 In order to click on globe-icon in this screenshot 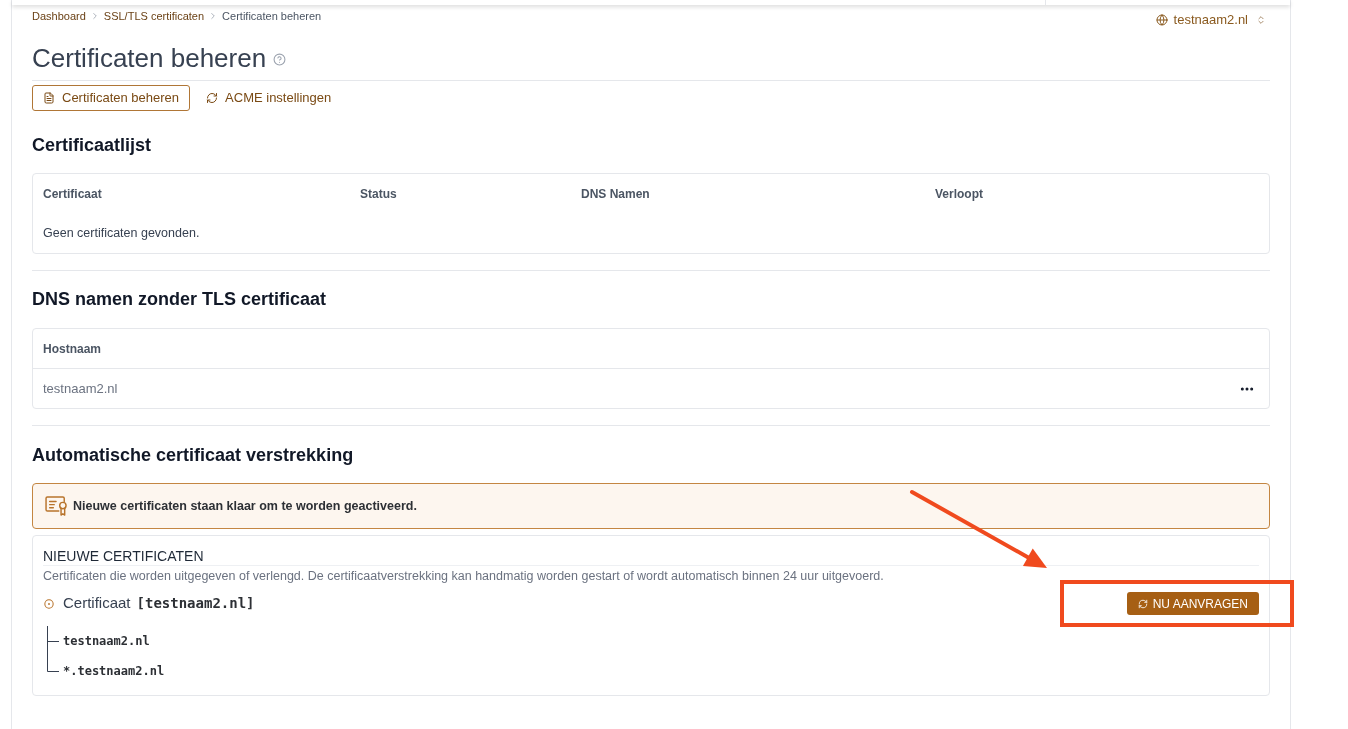, I will do `click(1161, 20)`.